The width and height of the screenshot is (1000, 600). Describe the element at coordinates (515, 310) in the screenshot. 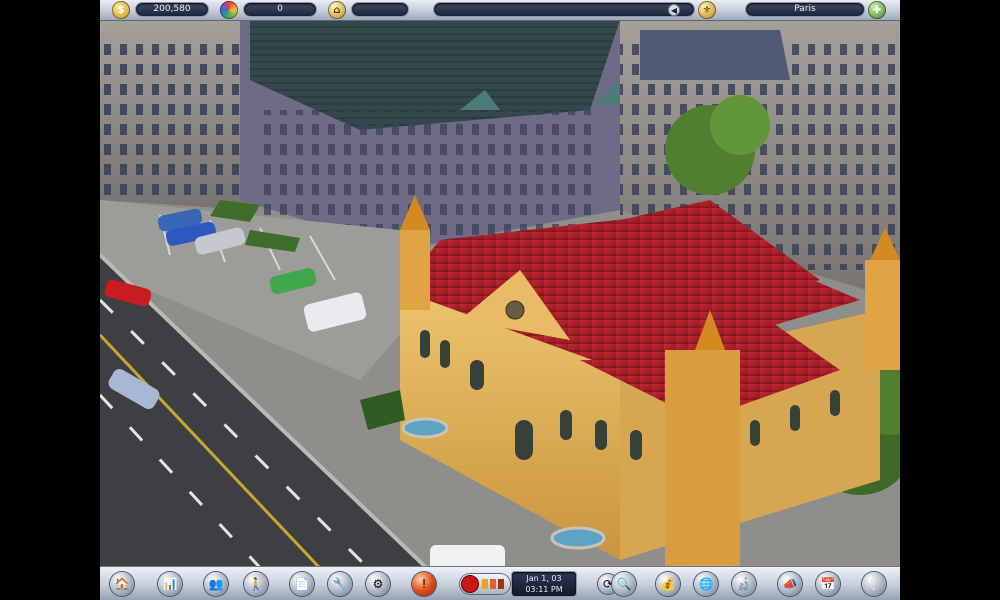

I see `rose-window` at that location.